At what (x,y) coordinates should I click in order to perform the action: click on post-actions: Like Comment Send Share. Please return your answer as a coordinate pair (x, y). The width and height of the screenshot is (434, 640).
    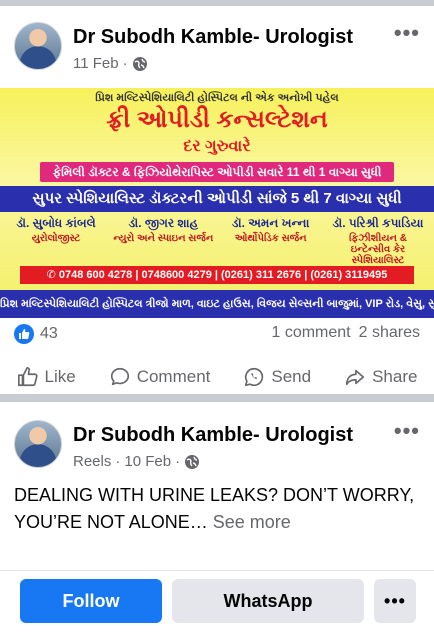
    Looking at the image, I should click on (217, 377).